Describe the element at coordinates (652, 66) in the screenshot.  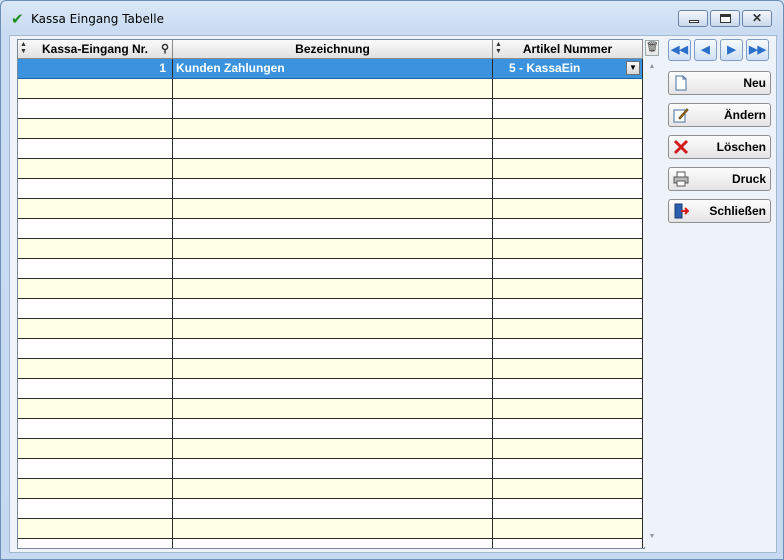
I see `scroll-up-arrow-icon: ▲` at that location.